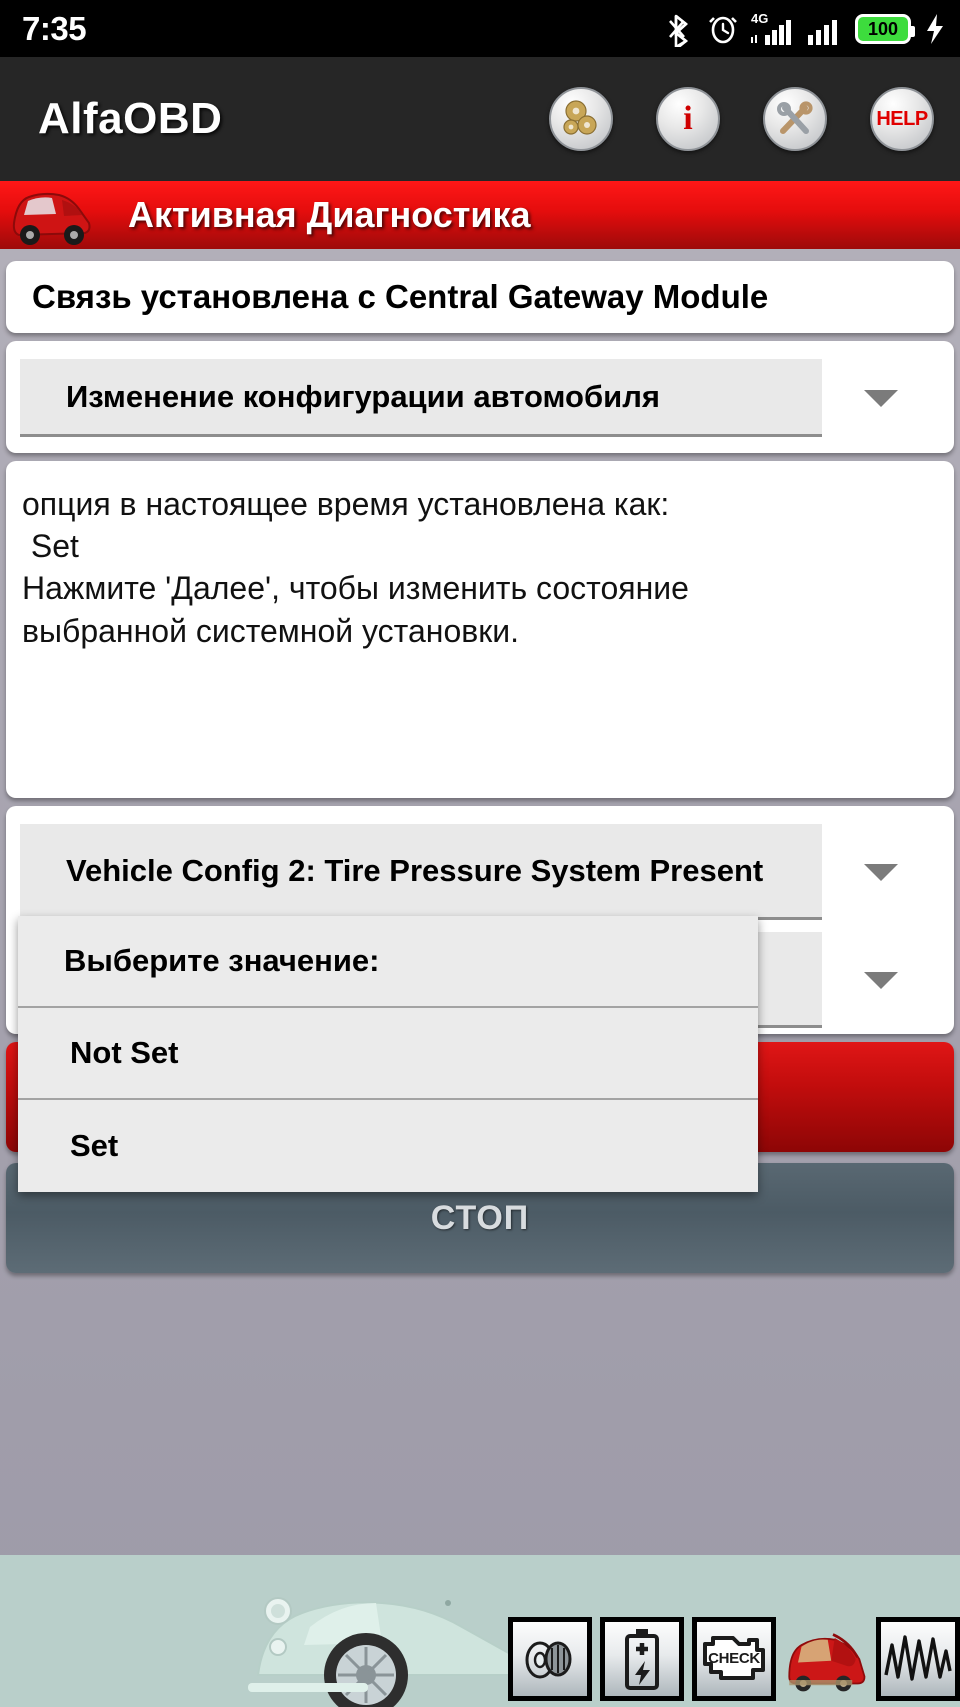 The width and height of the screenshot is (960, 1707). What do you see at coordinates (270, 630) in the screenshot?
I see `message-line-4: выбранной системной установки.` at bounding box center [270, 630].